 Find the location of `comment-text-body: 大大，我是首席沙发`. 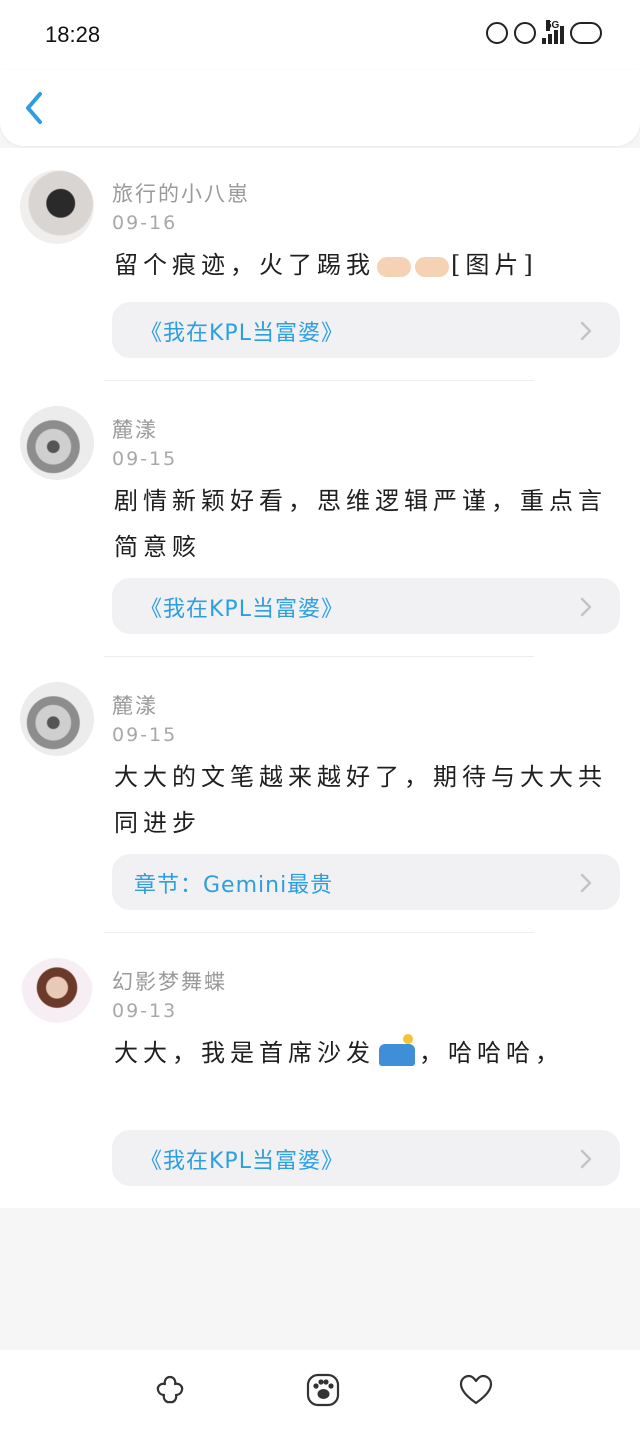

comment-text-body: 大大，我是首席沙发 is located at coordinates (244, 1053).